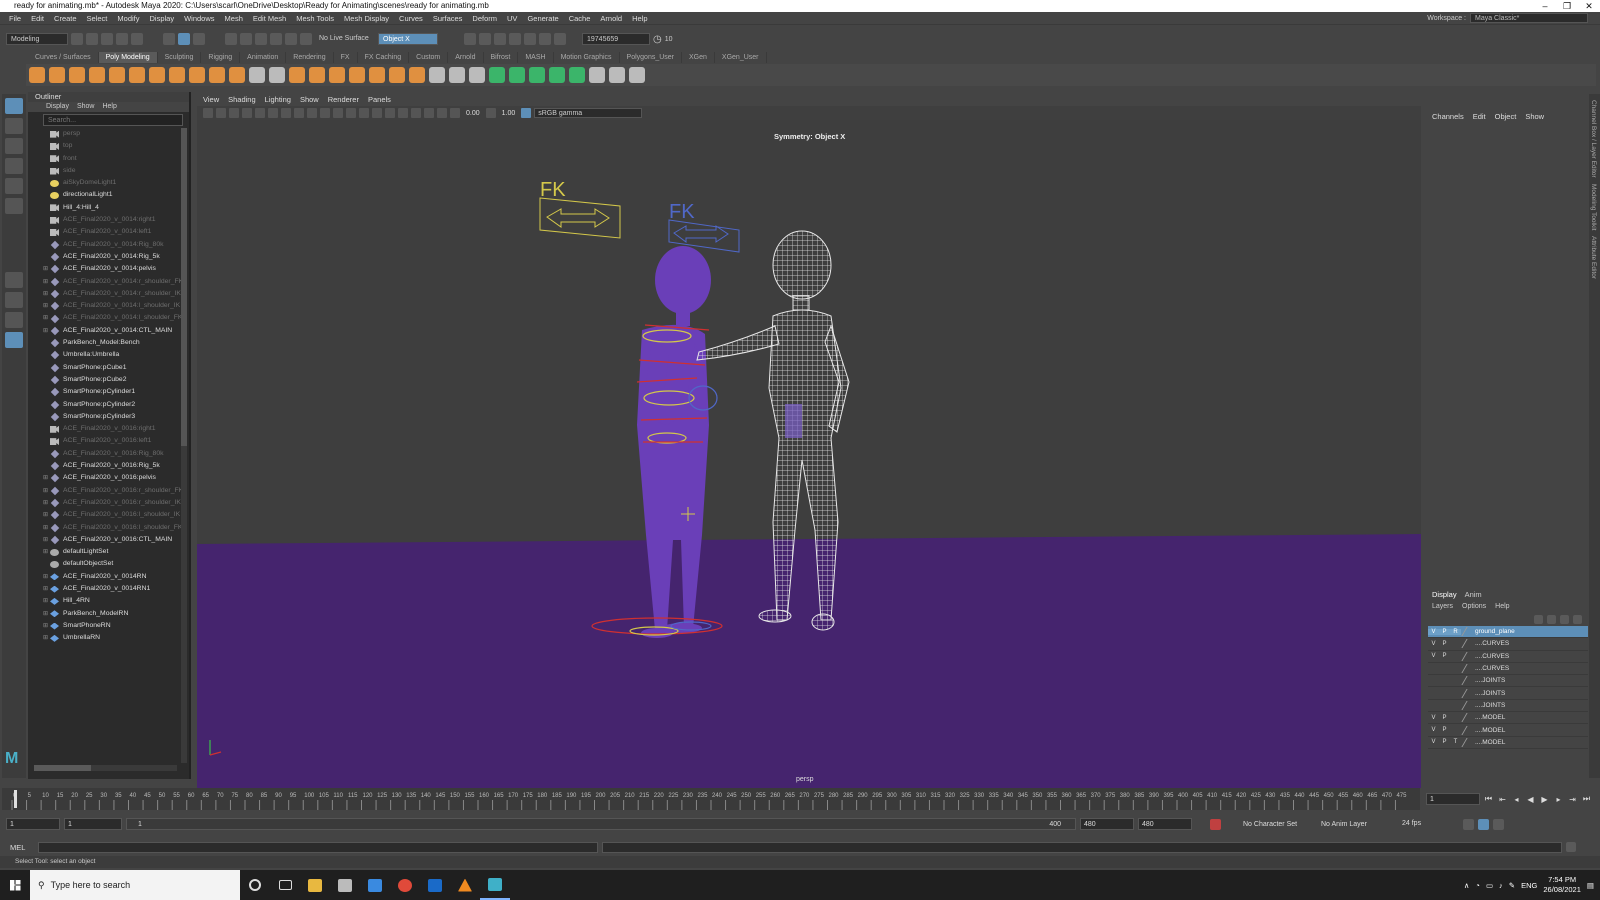 The image size is (1600, 900). I want to click on outliner-item: ⊞ UmbrellaRN, so click(108, 638).